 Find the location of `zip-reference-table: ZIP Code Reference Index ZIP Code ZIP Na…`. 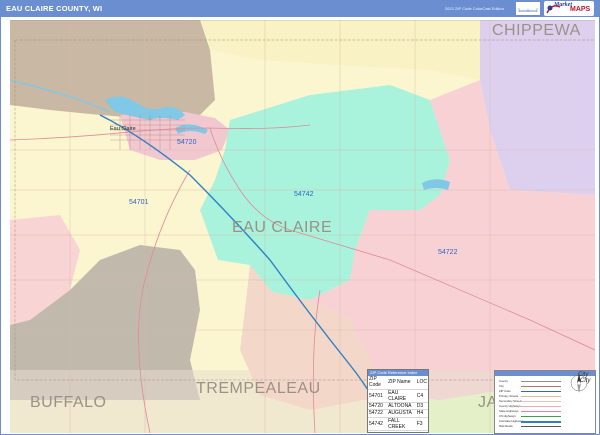

zip-reference-table: ZIP Code Reference Index ZIP Code ZIP Na… is located at coordinates (398, 401).